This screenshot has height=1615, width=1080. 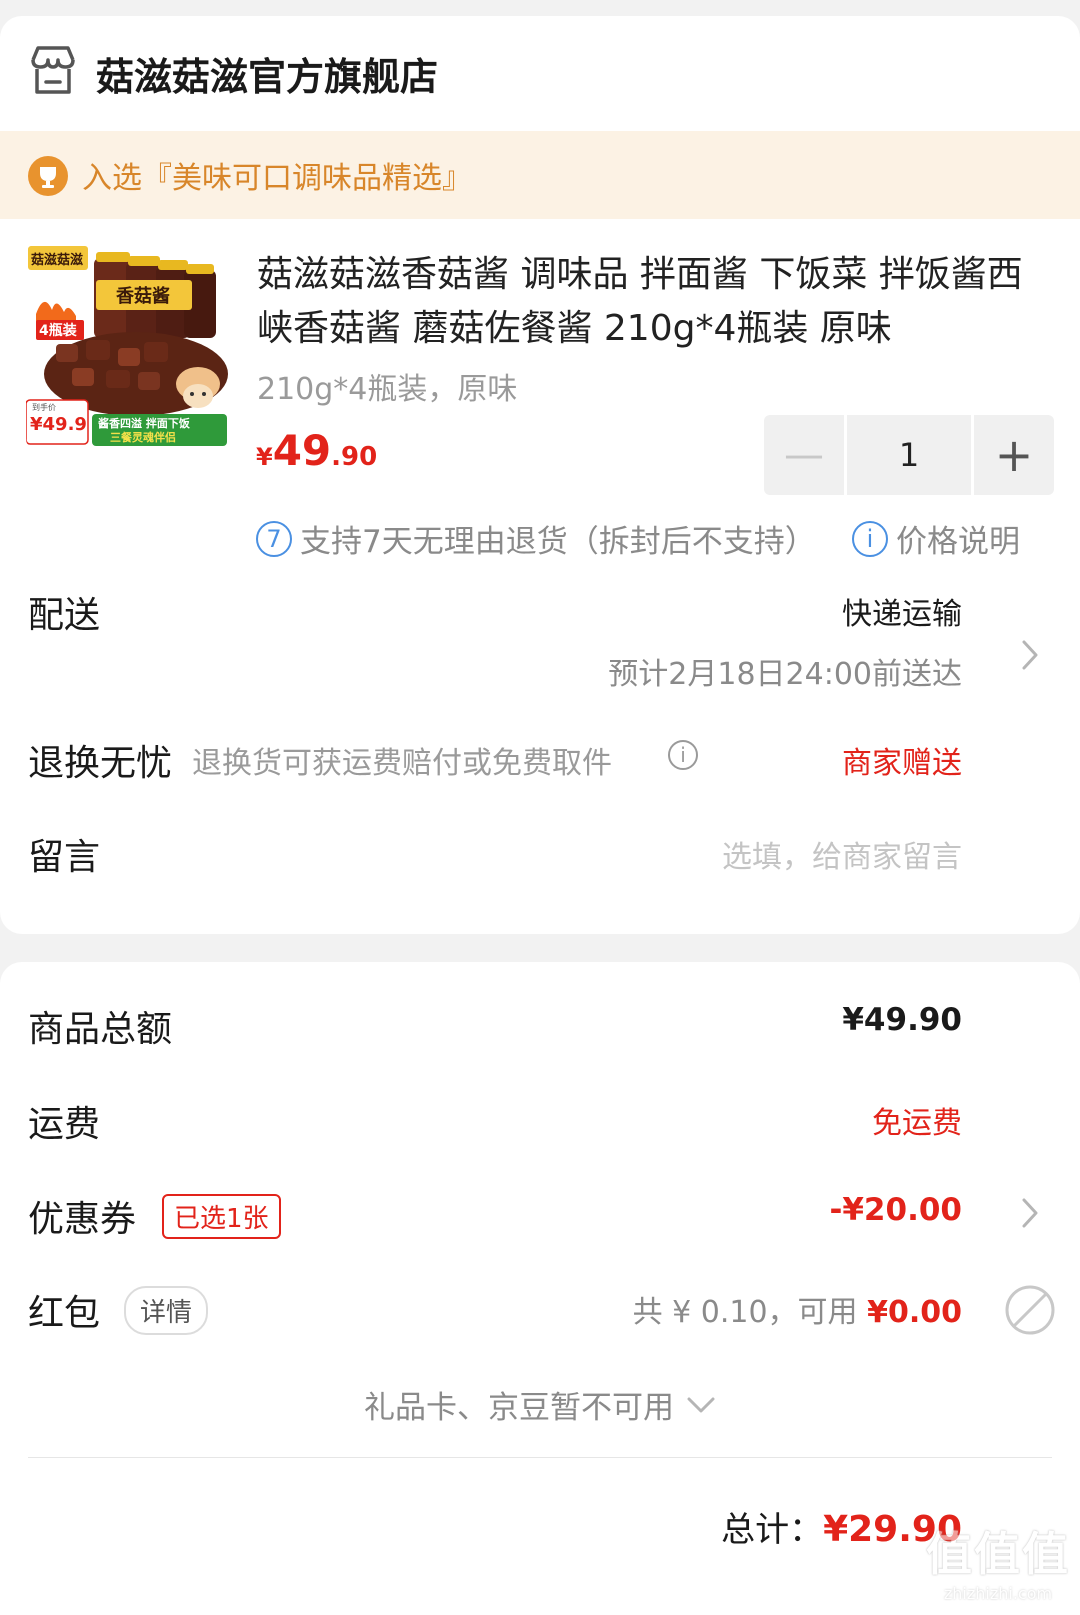 I want to click on product-image: 香菇酱 菇滋菇滋 4瓶装 到手价 ¥49.9 酱香四溢 拌面下饭 三餐灵魂伴侣, so click(x=128, y=346).